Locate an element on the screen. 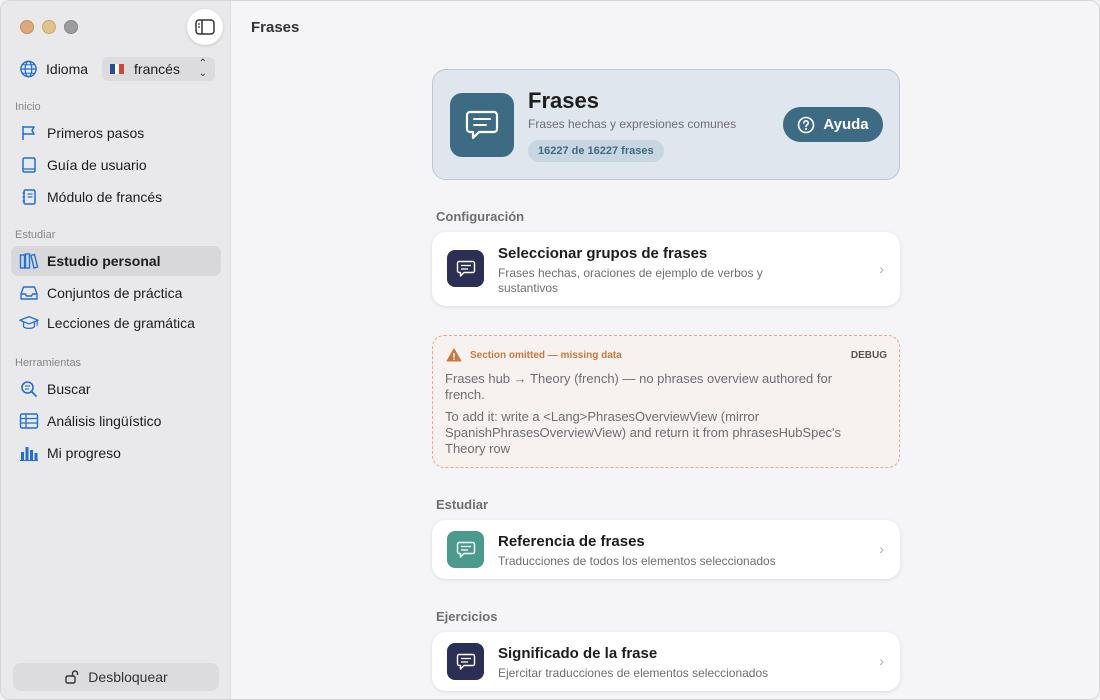  debug-tag: DEBUG is located at coordinates (868, 355).